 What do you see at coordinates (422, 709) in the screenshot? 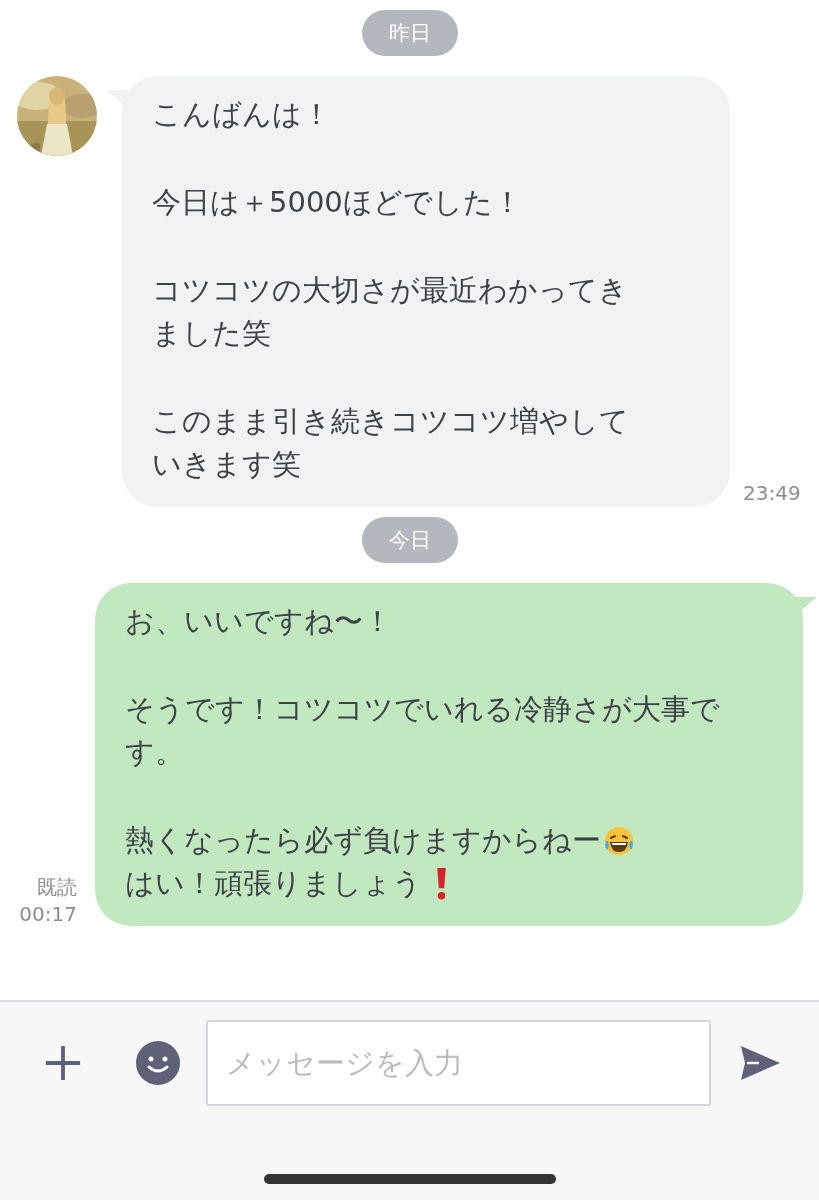
I see `message-text: そうです！コツコツでいれる冷静さが大事で` at bounding box center [422, 709].